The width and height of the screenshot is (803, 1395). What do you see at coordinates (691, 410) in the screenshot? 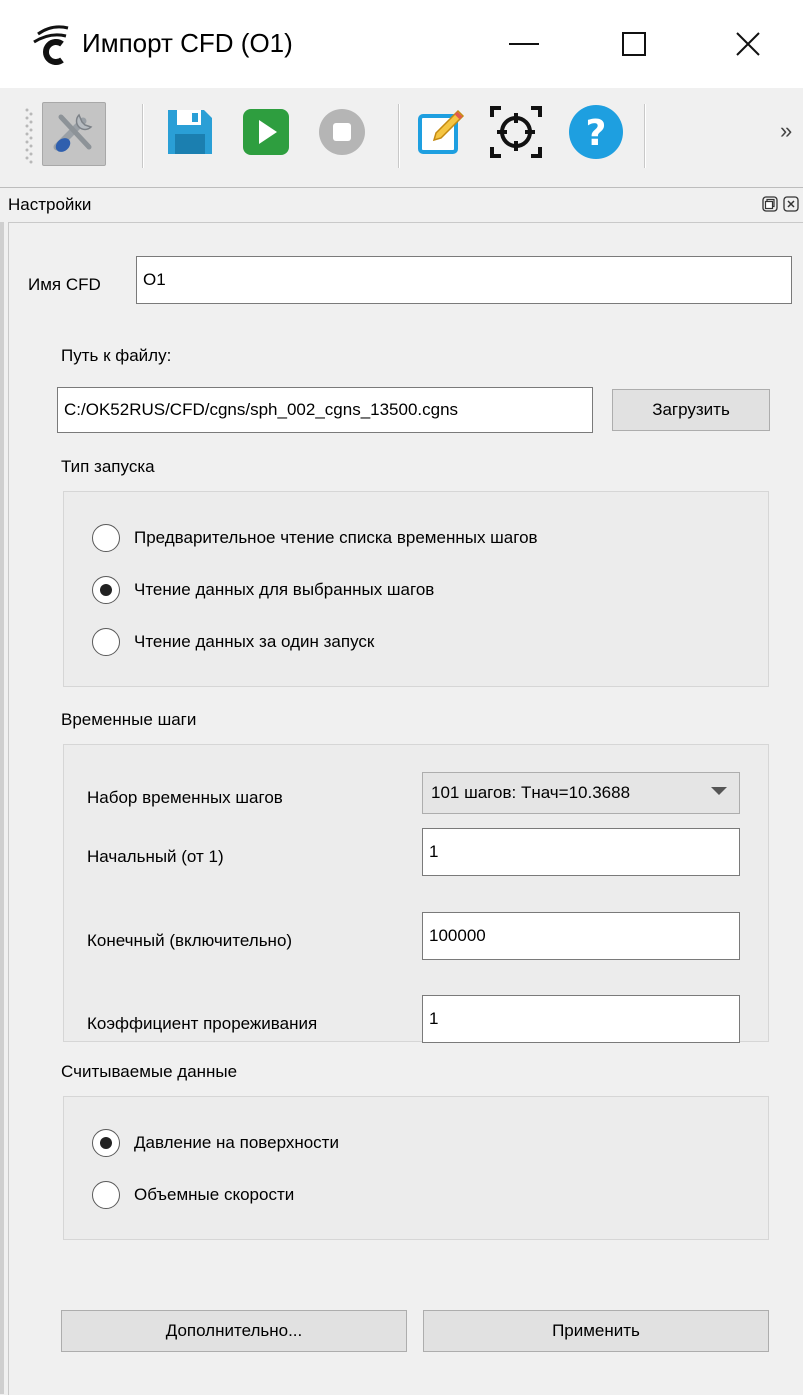
I see `load-button: Загрузить` at bounding box center [691, 410].